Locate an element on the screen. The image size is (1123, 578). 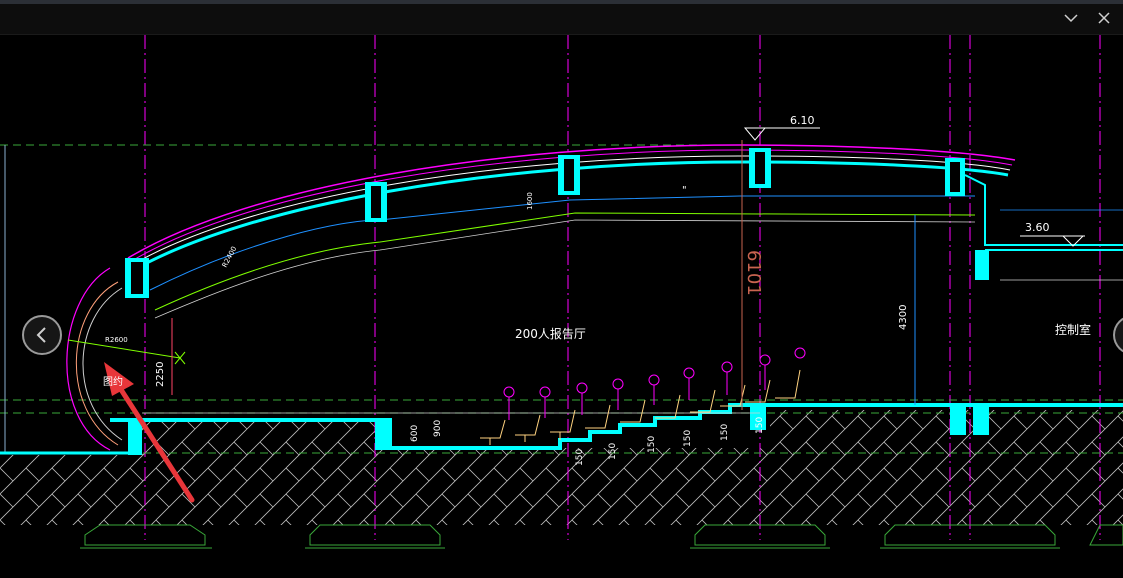
elevation-right-label: 3.60 is located at coordinates (1037, 227).